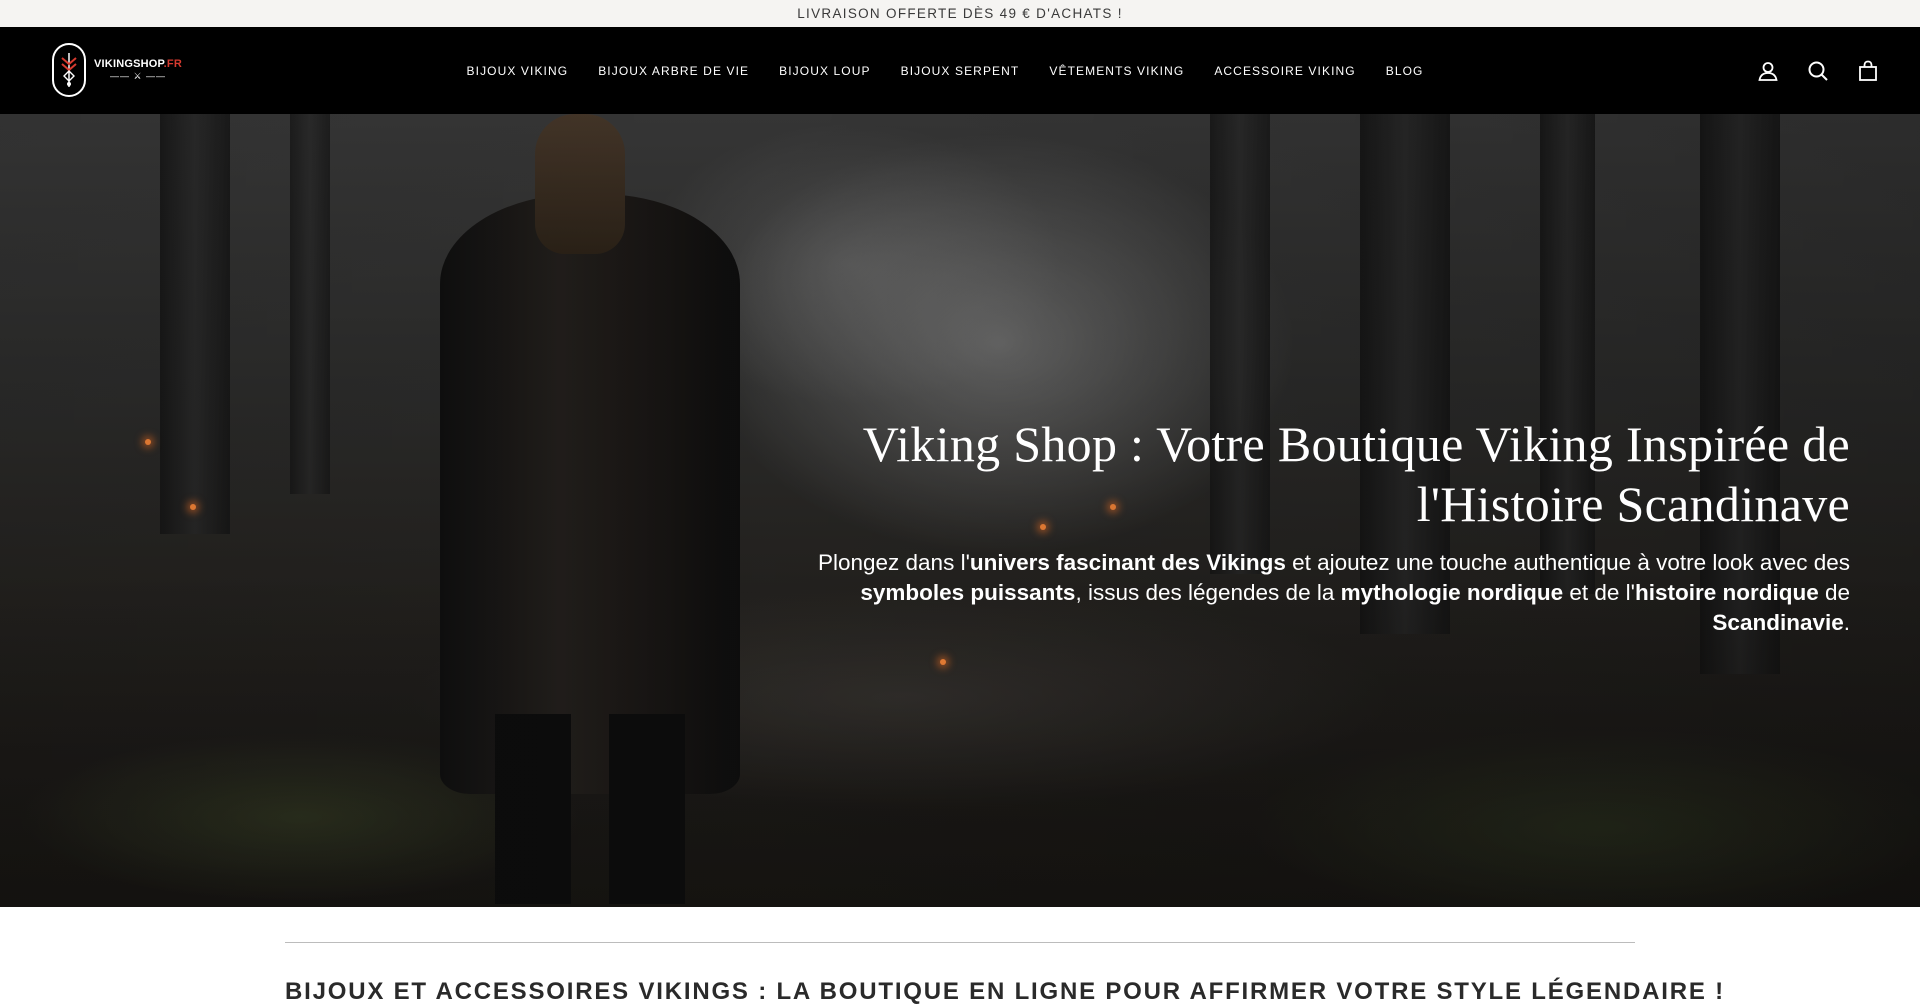 This screenshot has width=1920, height=1006. I want to click on logo-text: VIKINGSHOP.FR —— ⚔ ——, so click(138, 70).